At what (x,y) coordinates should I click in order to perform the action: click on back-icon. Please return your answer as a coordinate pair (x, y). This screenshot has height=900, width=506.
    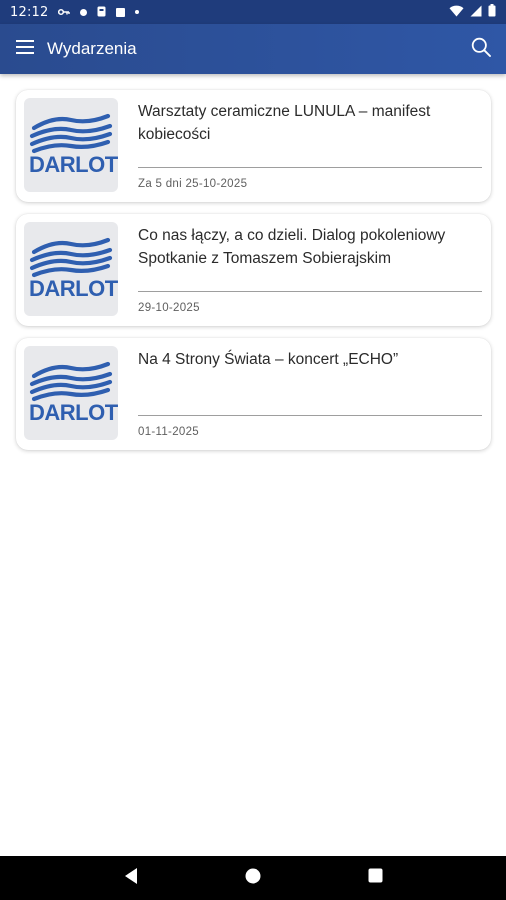
    Looking at the image, I should click on (131, 878).